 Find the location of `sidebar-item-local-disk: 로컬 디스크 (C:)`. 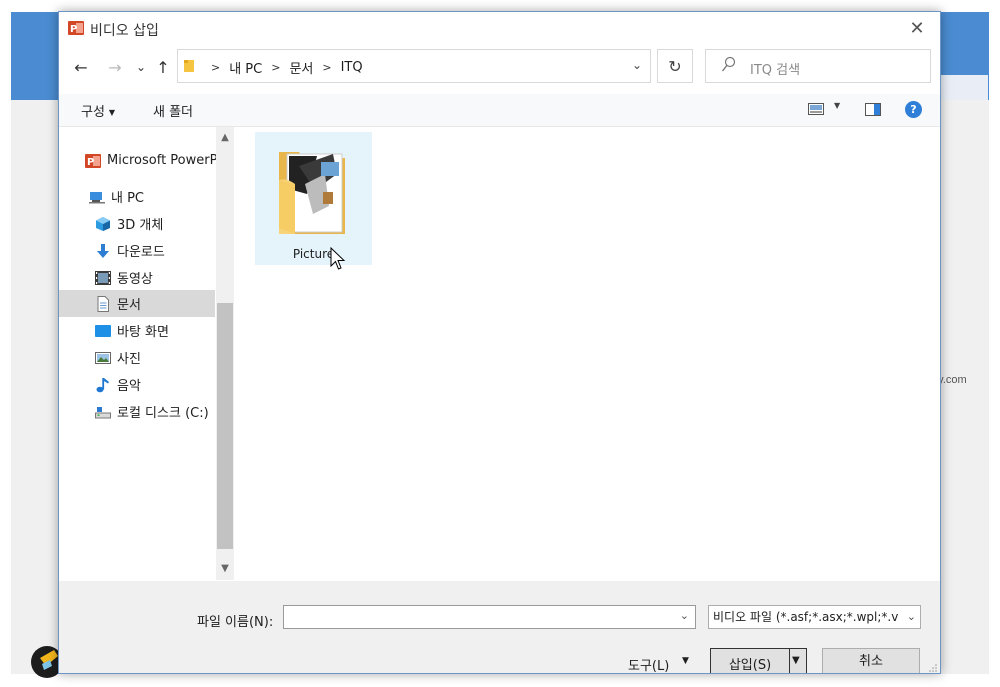

sidebar-item-local-disk: 로컬 디스크 (C:) is located at coordinates (165, 411).